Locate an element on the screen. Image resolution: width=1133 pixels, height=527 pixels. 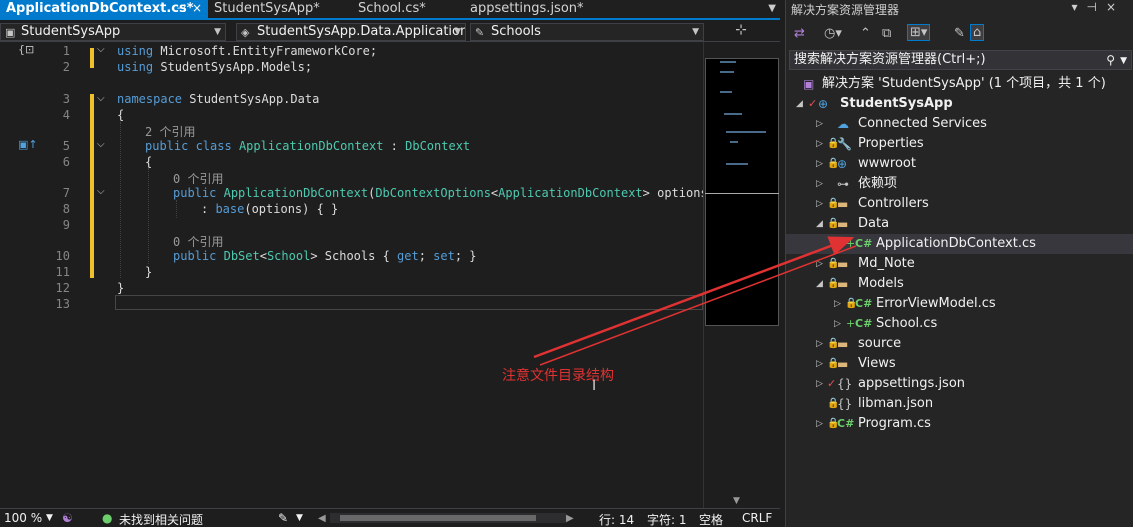
tree-item-properties: ▷ 🔒 🔧 Properties is located at coordinates (959, 144).